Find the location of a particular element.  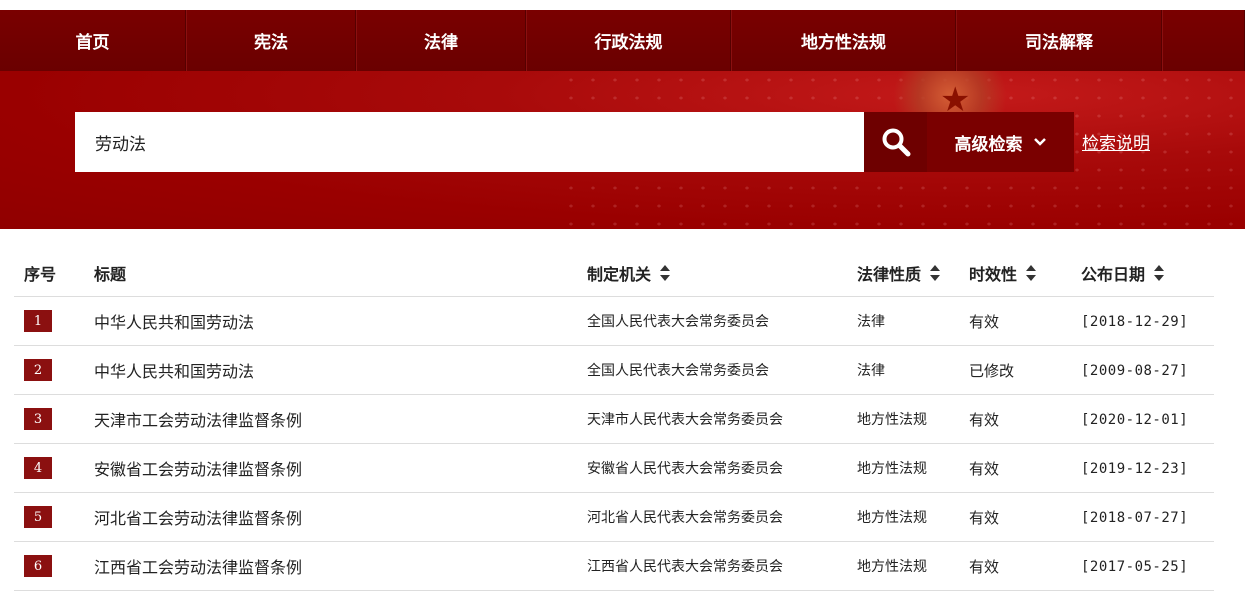

header-status: 时效性 is located at coordinates (1025, 273).